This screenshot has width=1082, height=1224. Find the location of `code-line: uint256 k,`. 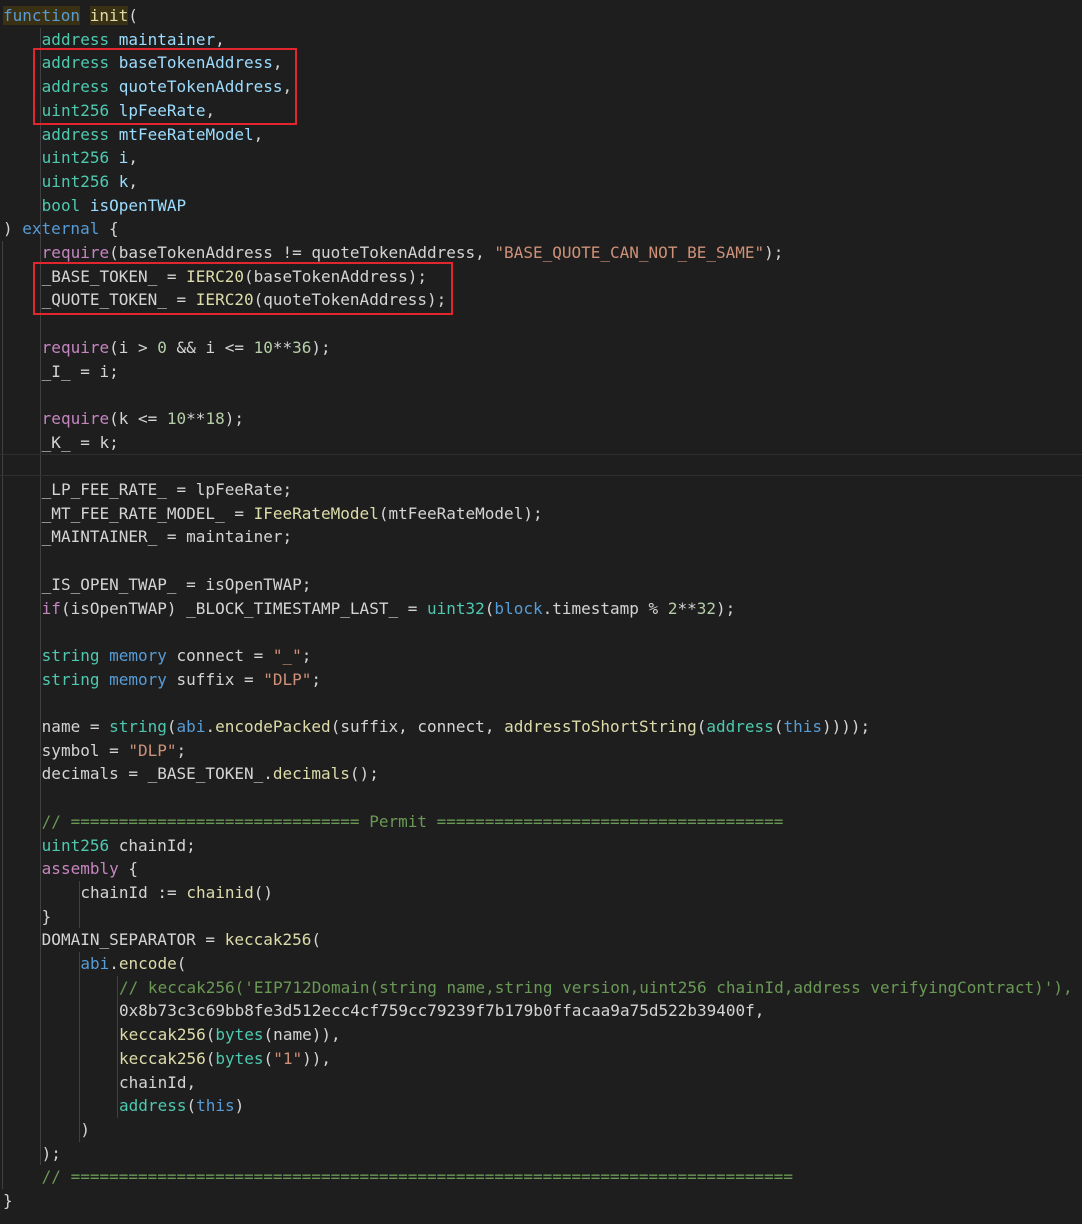

code-line: uint256 k, is located at coordinates (541, 182).